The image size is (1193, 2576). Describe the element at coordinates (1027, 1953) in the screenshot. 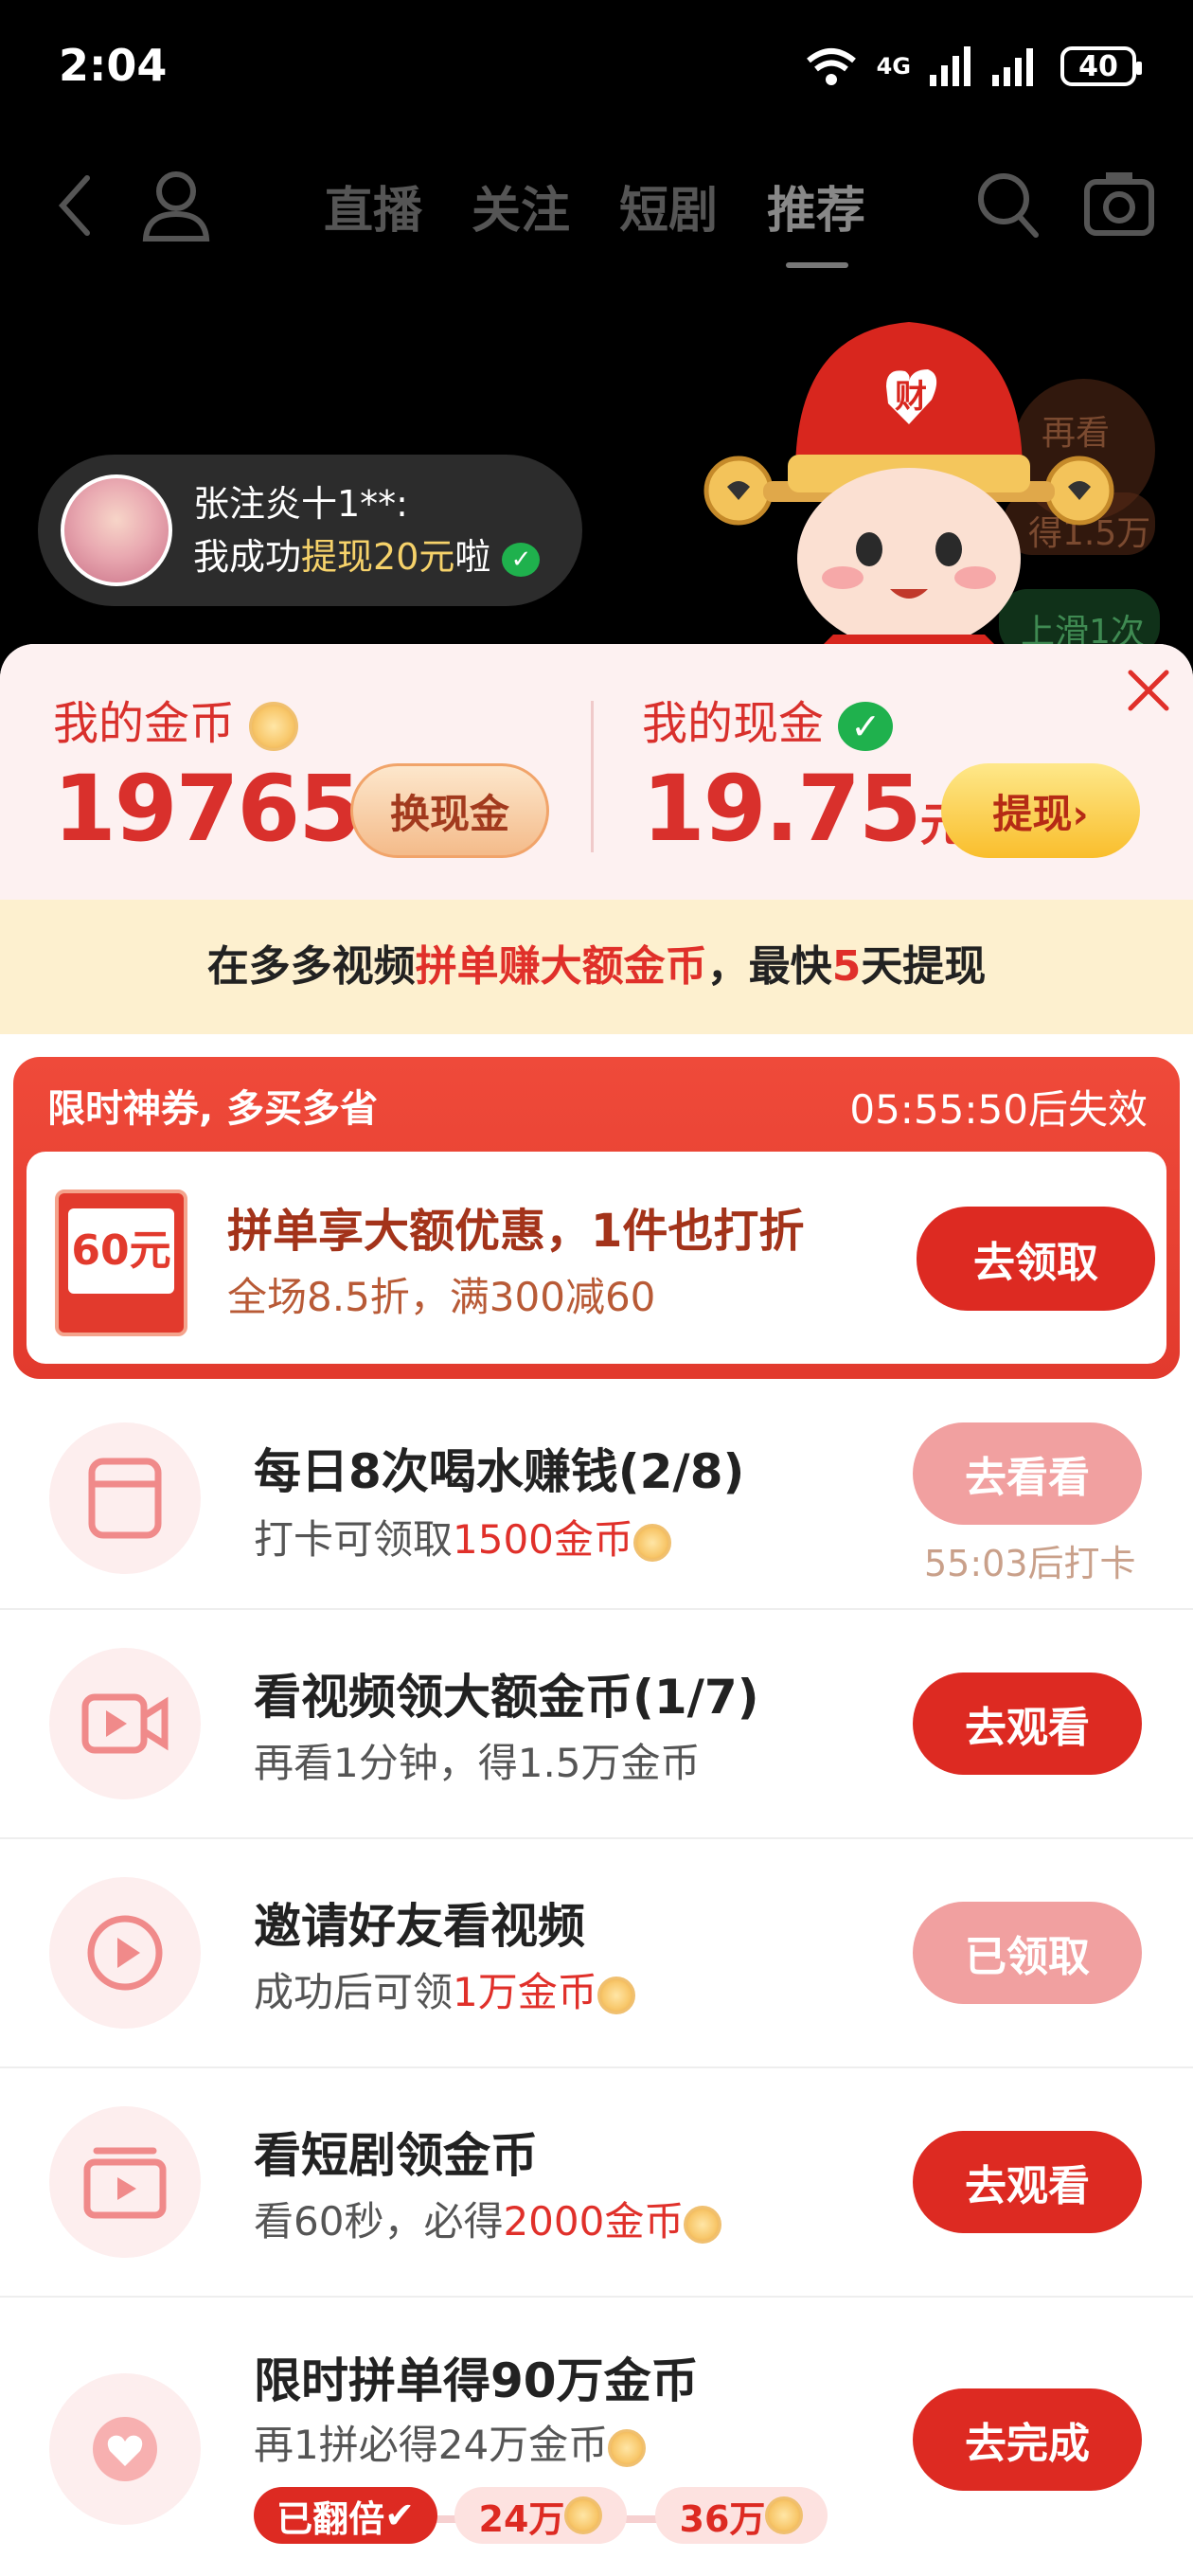

I see `claimed-button: 已领取` at that location.